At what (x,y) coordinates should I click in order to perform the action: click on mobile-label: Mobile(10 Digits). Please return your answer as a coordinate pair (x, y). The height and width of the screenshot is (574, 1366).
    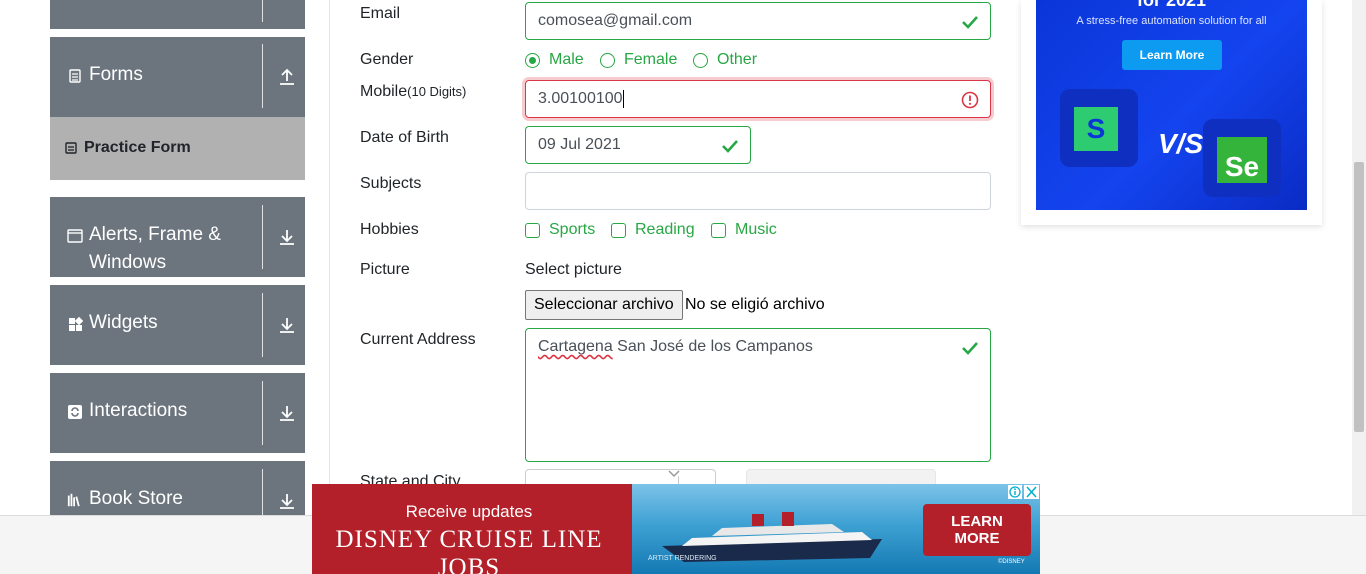
    Looking at the image, I should click on (413, 91).